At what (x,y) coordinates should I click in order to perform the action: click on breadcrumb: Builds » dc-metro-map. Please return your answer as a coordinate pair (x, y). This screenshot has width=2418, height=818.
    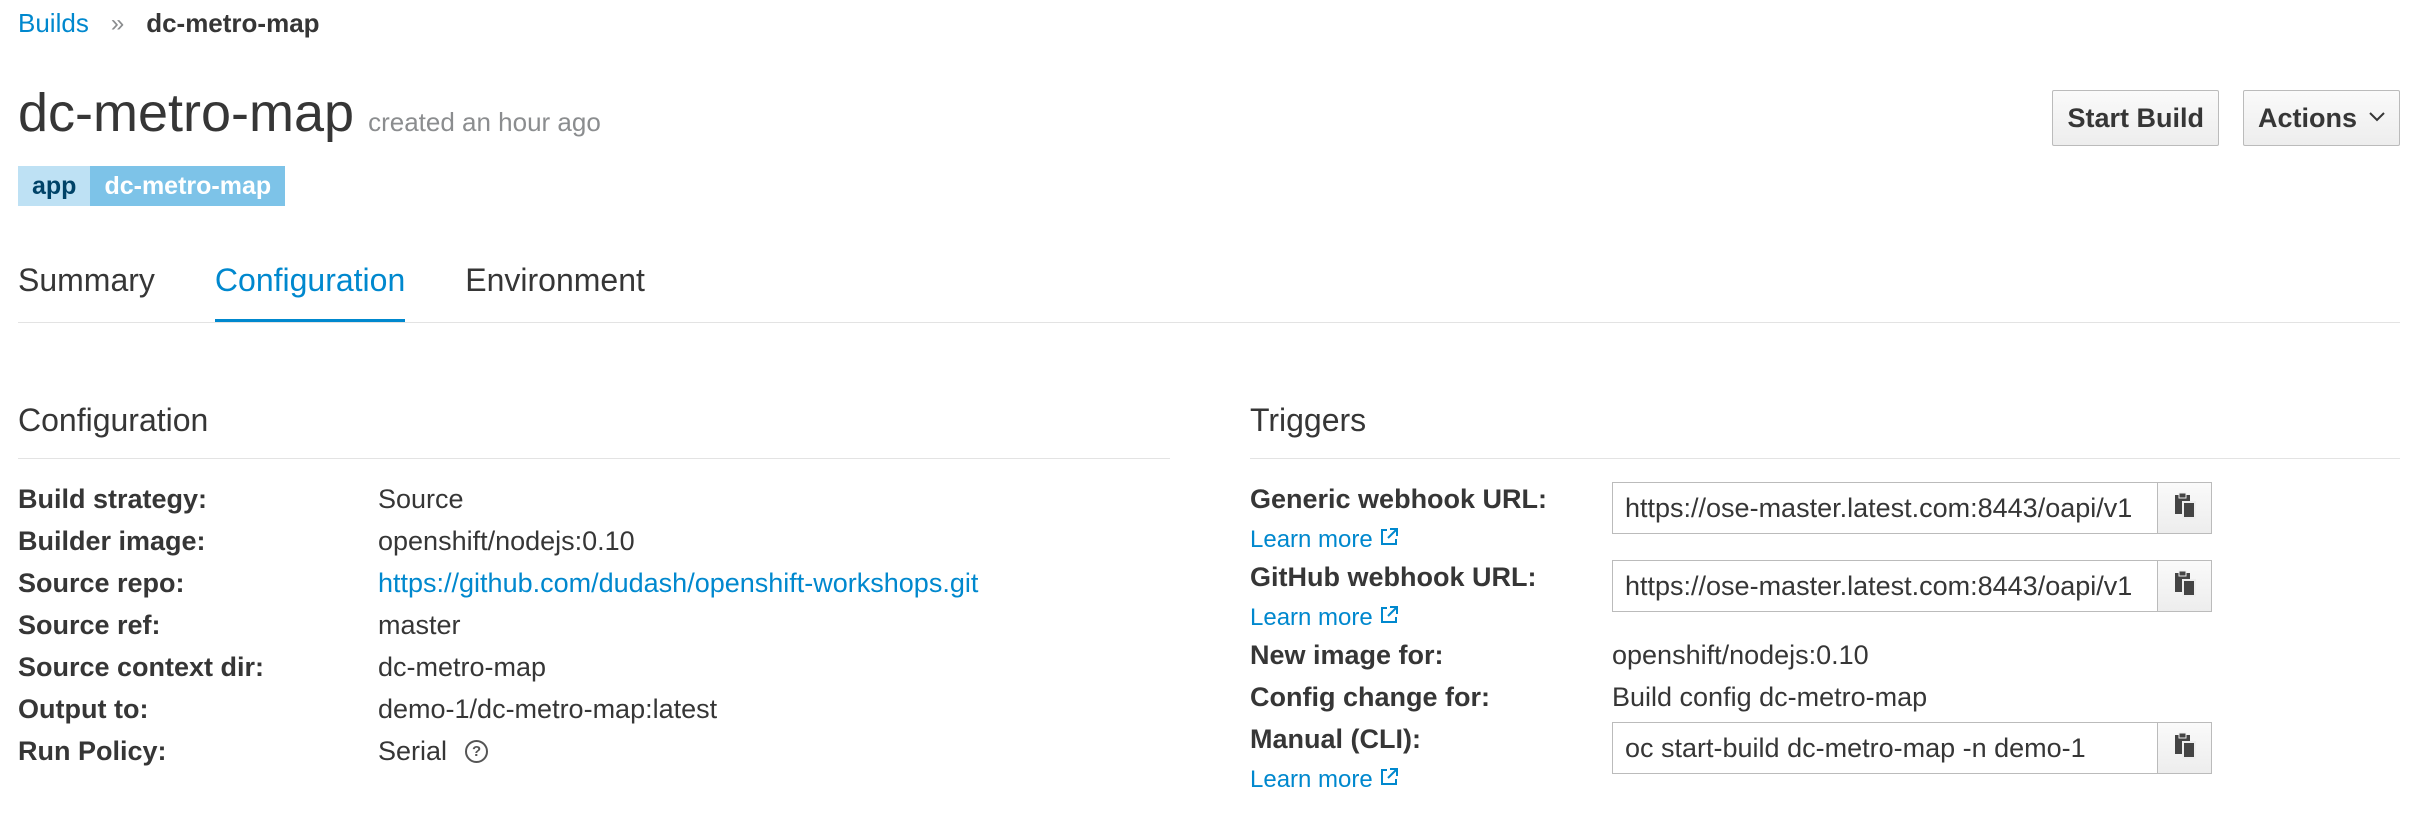
    Looking at the image, I should click on (169, 23).